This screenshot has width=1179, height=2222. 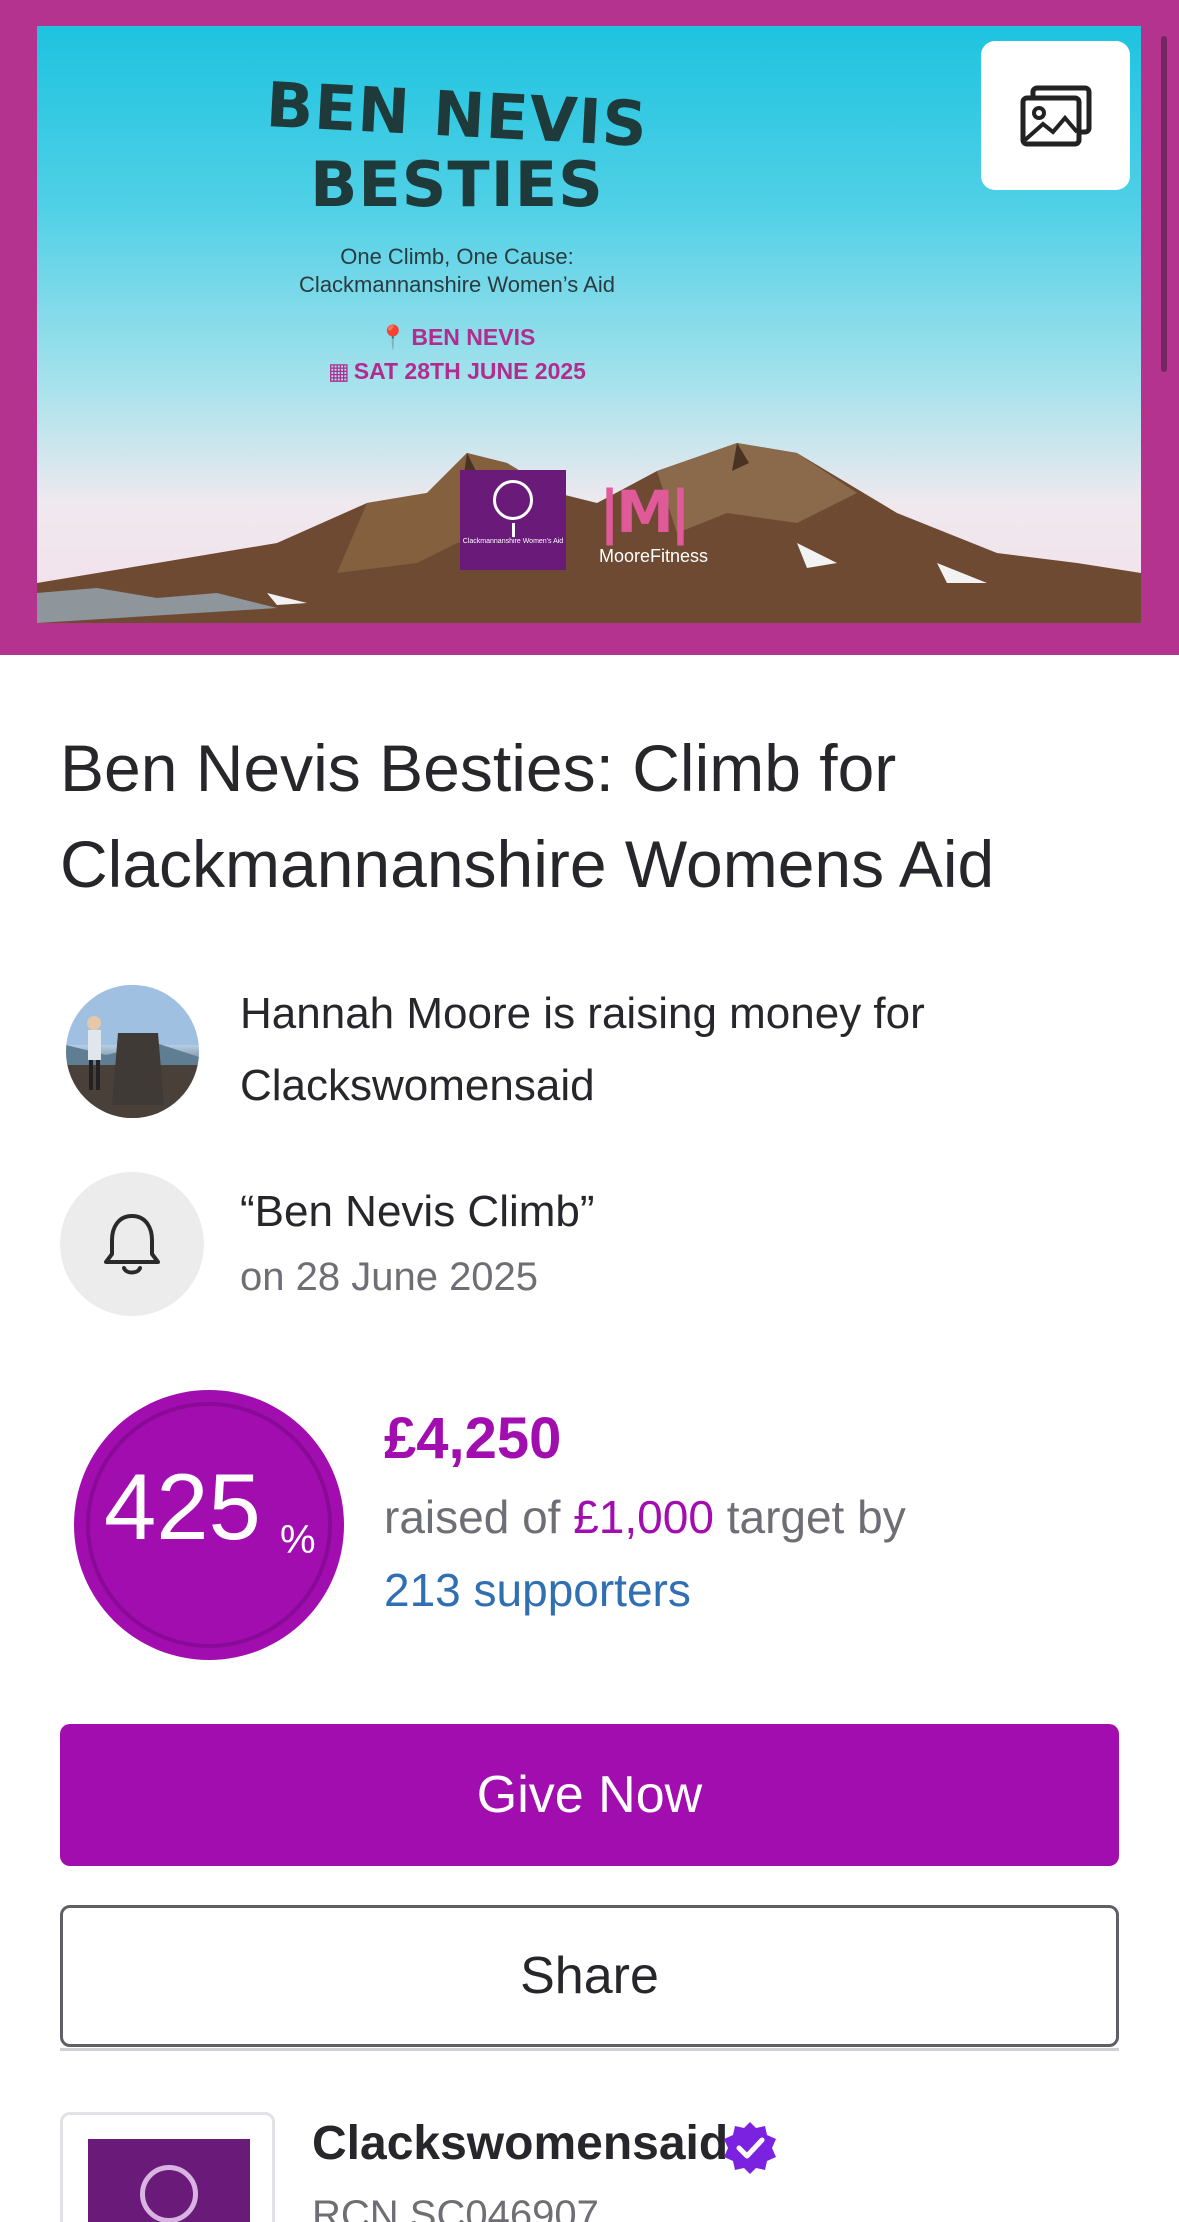 I want to click on event-icon-circle, so click(x=132, y=1244).